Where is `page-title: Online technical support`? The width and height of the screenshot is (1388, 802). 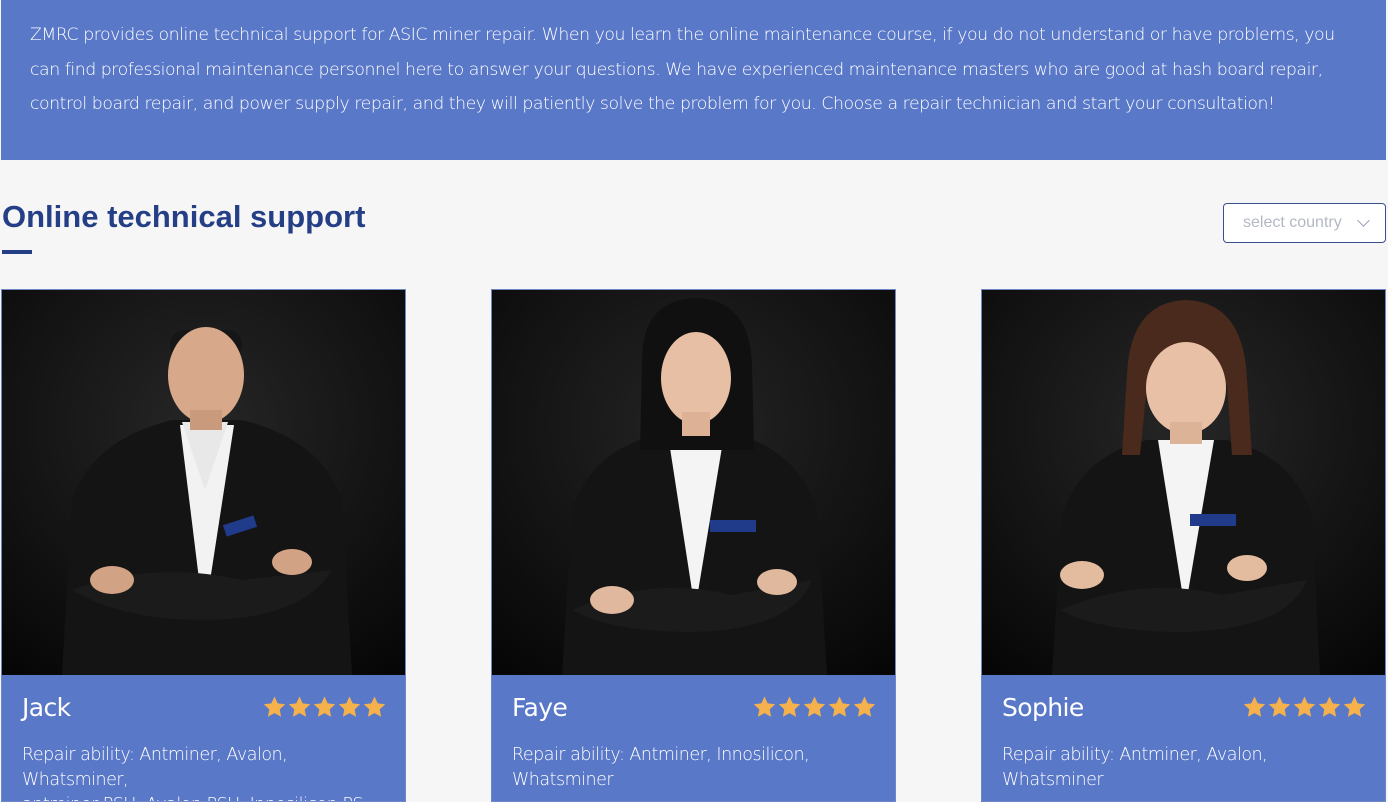
page-title: Online technical support is located at coordinates (184, 216).